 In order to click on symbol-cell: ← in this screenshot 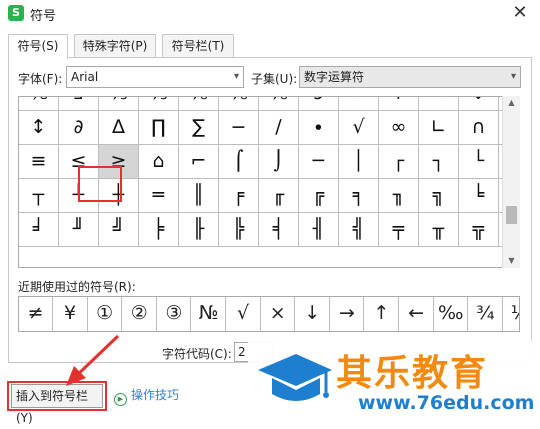, I will do `click(359, 104)`.